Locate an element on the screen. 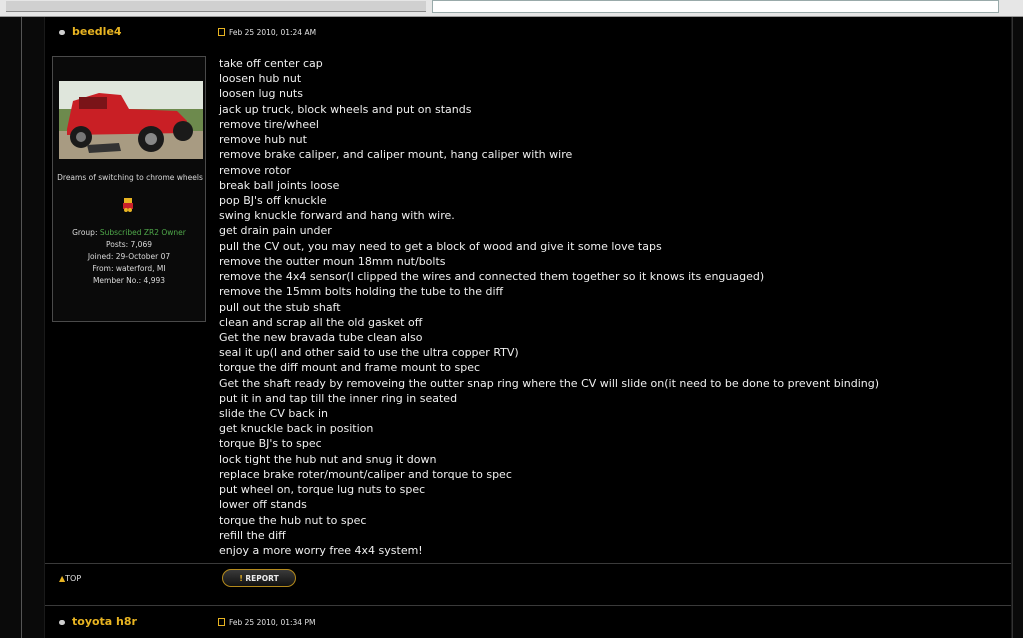 The image size is (1023, 638). post-line: break ball joints loose is located at coordinates (279, 185).